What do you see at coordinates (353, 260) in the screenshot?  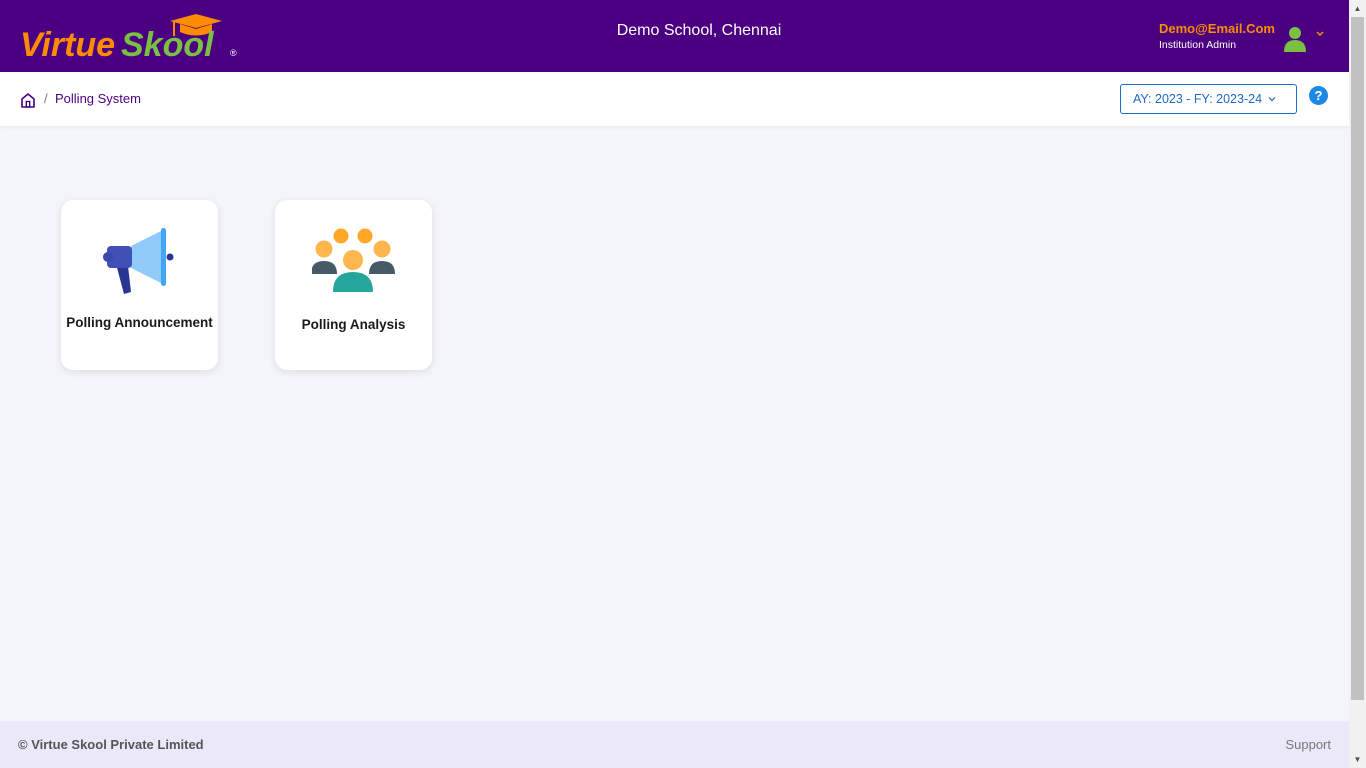 I see `people-group-icon` at bounding box center [353, 260].